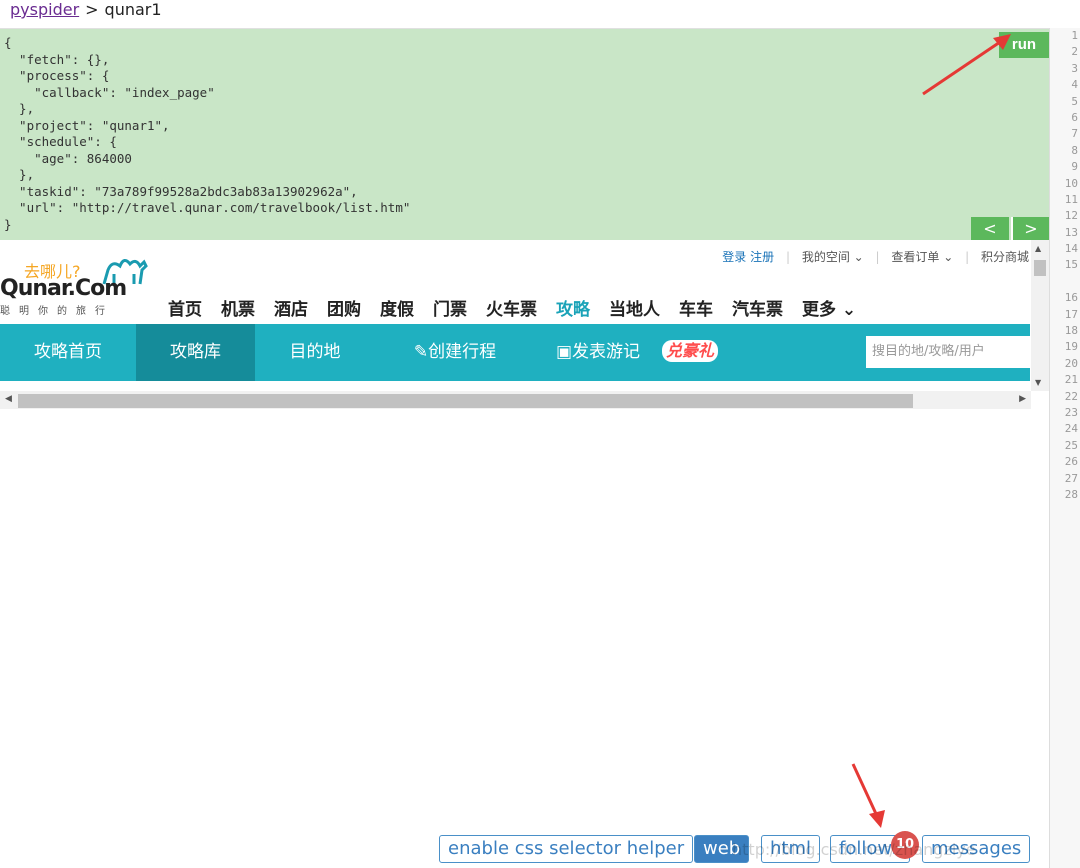  I want to click on main-nav-item: 度假, so click(397, 310).